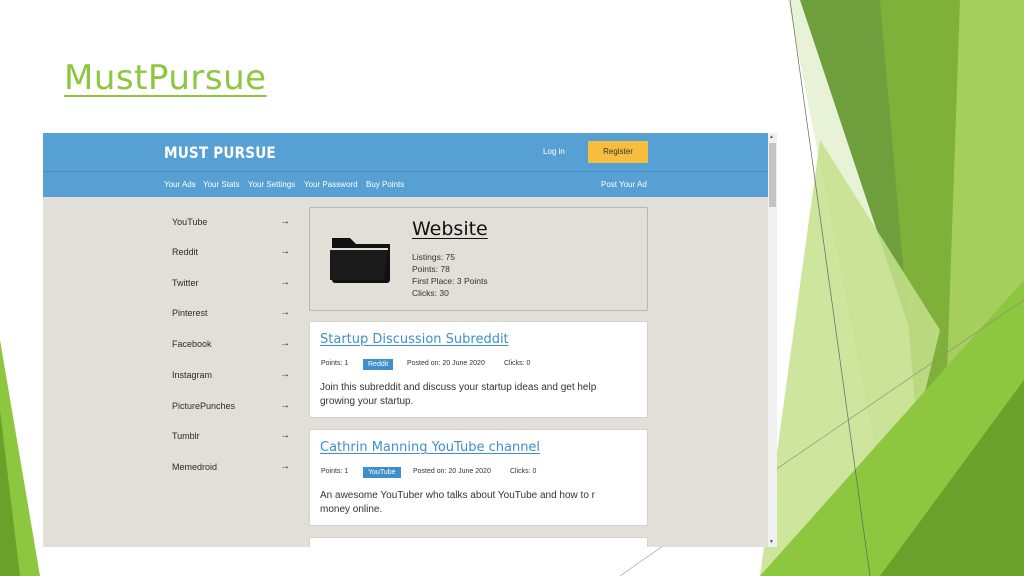 The width and height of the screenshot is (1024, 576). What do you see at coordinates (232, 345) in the screenshot?
I see `category-facebook: Facebook →` at bounding box center [232, 345].